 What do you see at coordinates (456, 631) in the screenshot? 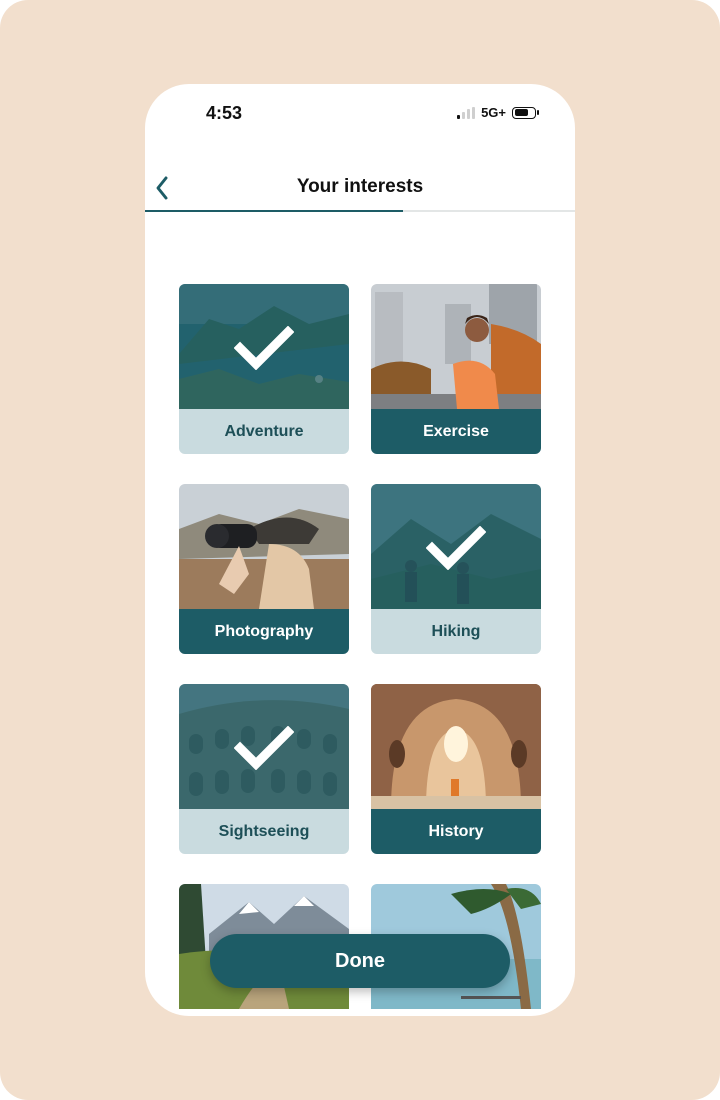
I see `interest-label: Hiking` at bounding box center [456, 631].